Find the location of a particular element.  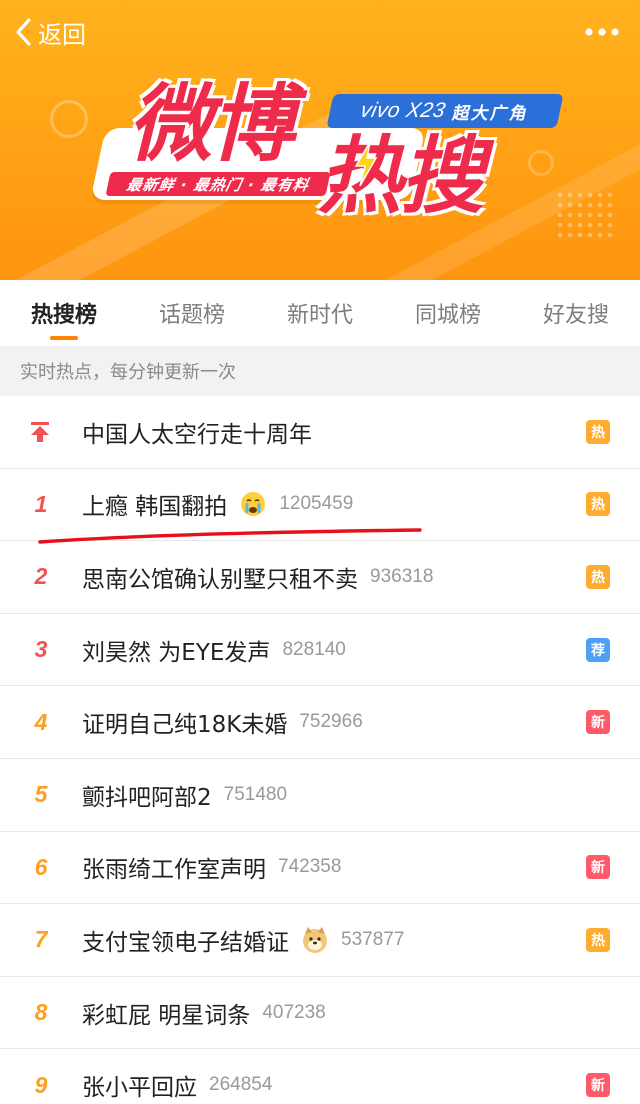

tab-hot-search: 热搜榜 is located at coordinates (64, 313).